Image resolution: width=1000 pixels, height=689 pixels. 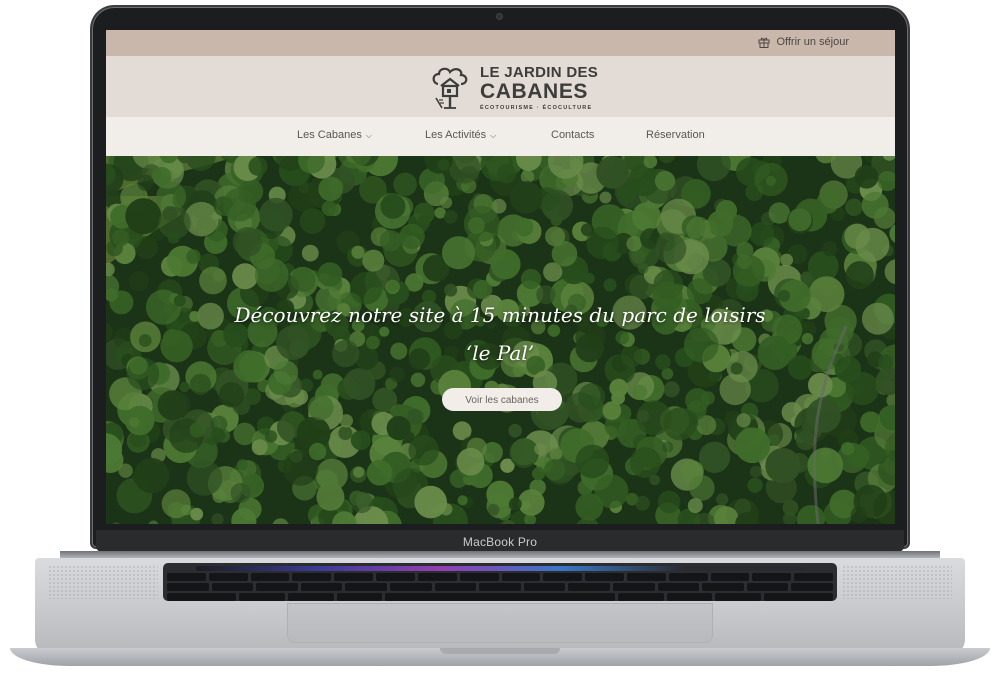 What do you see at coordinates (812, 42) in the screenshot?
I see `gift-link-label: Offrir un séjour` at bounding box center [812, 42].